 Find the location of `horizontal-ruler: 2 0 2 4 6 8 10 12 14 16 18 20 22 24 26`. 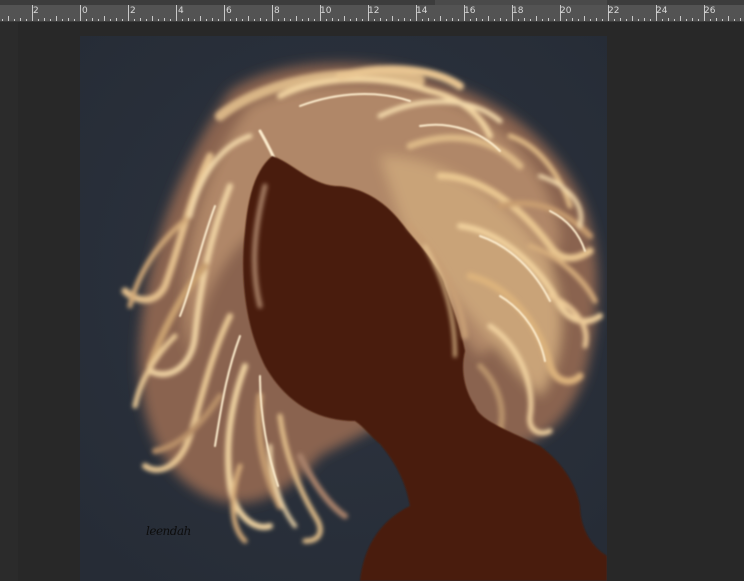

horizontal-ruler: 2 0 2 4 6 8 10 12 14 16 18 20 22 24 26 is located at coordinates (372, 11).